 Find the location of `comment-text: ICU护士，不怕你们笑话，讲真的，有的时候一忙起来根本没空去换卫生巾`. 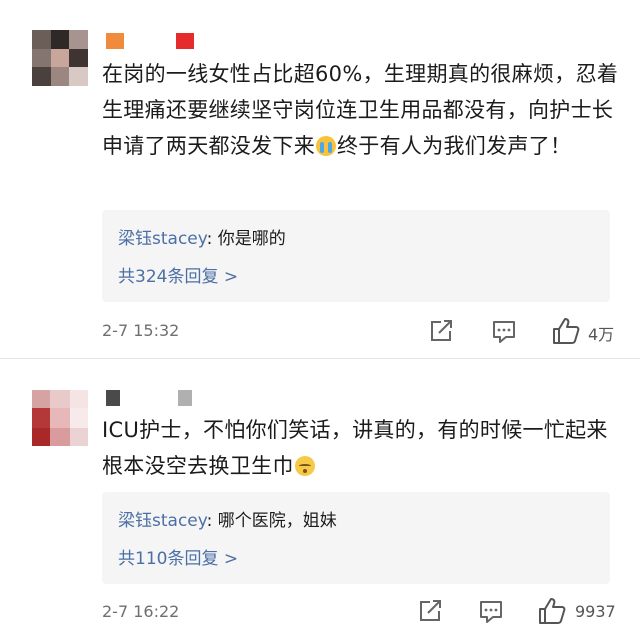

comment-text: ICU护士，不怕你们笑话，讲真的，有的时候一忙起来根本没空去换卫生巾 is located at coordinates (362, 448).